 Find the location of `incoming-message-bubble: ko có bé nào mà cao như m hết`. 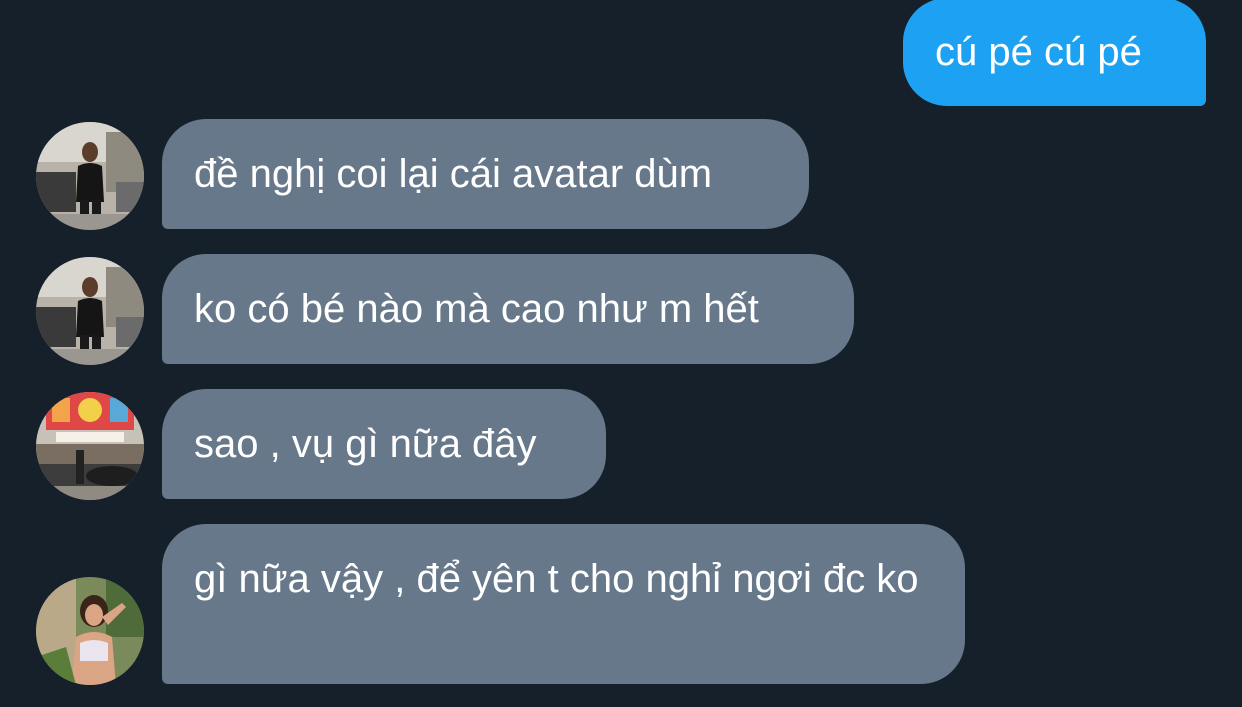

incoming-message-bubble: ko có bé nào mà cao như m hết is located at coordinates (508, 309).